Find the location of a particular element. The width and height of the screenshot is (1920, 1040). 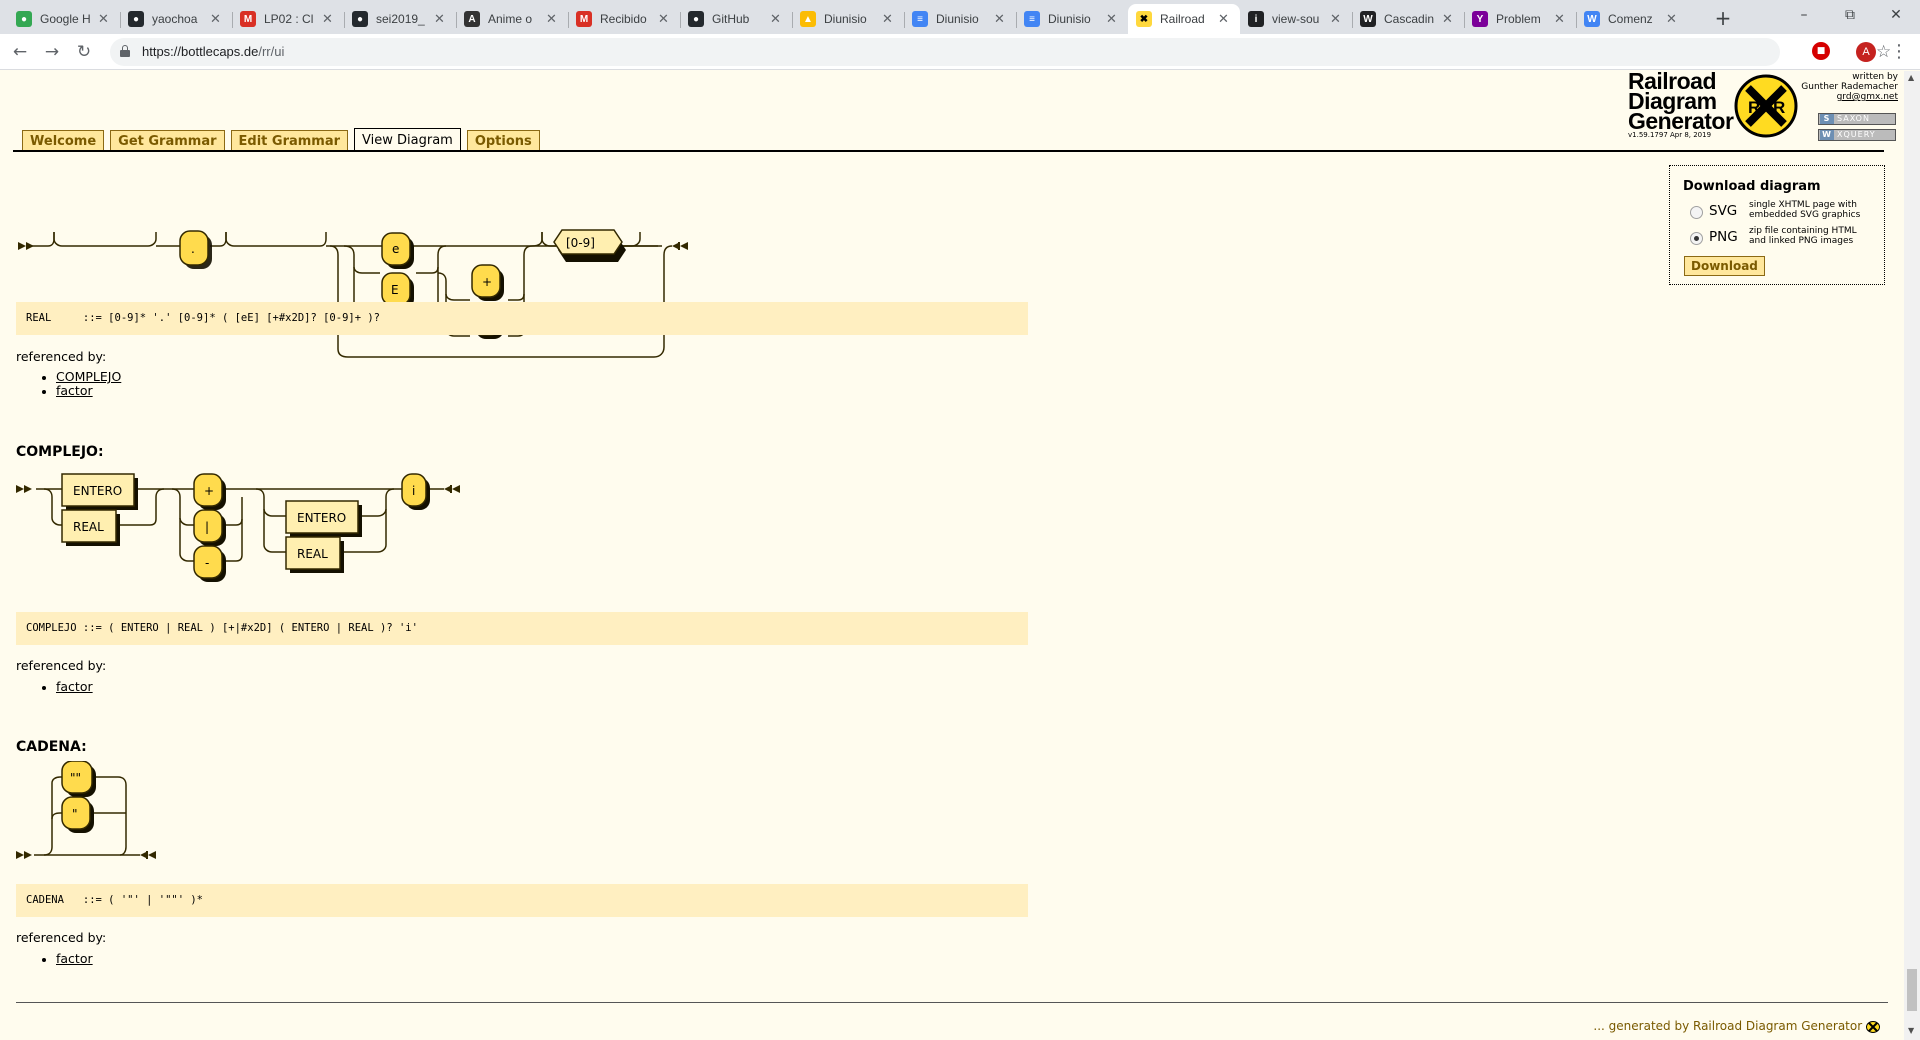

w3c-xquery-badge: W XQUERY is located at coordinates (1857, 135).